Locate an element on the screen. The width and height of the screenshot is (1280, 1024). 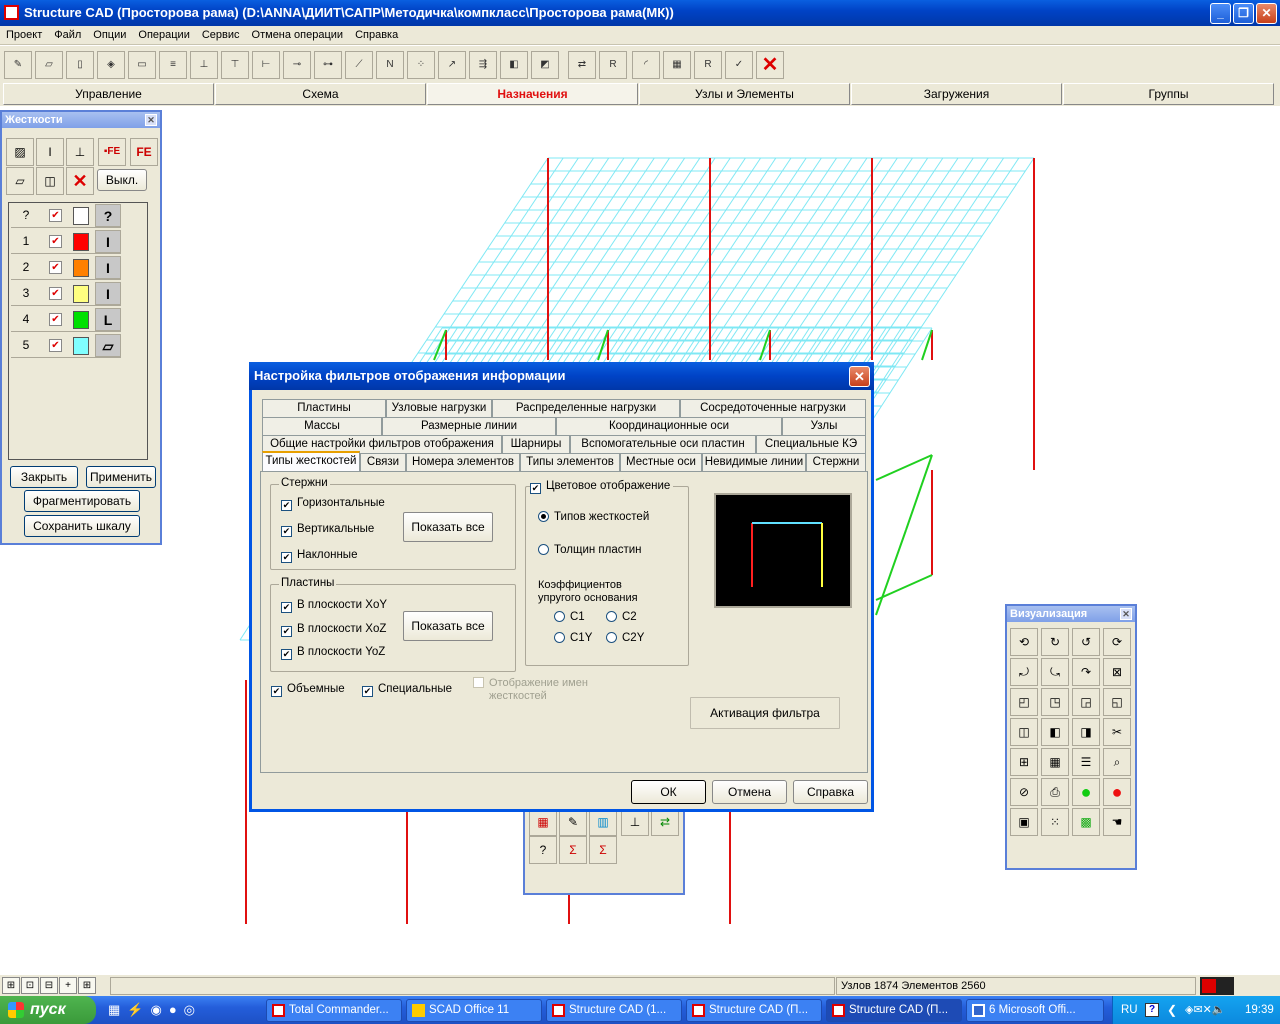
tool-shape-icon: ▭ is located at coordinates (142, 65).